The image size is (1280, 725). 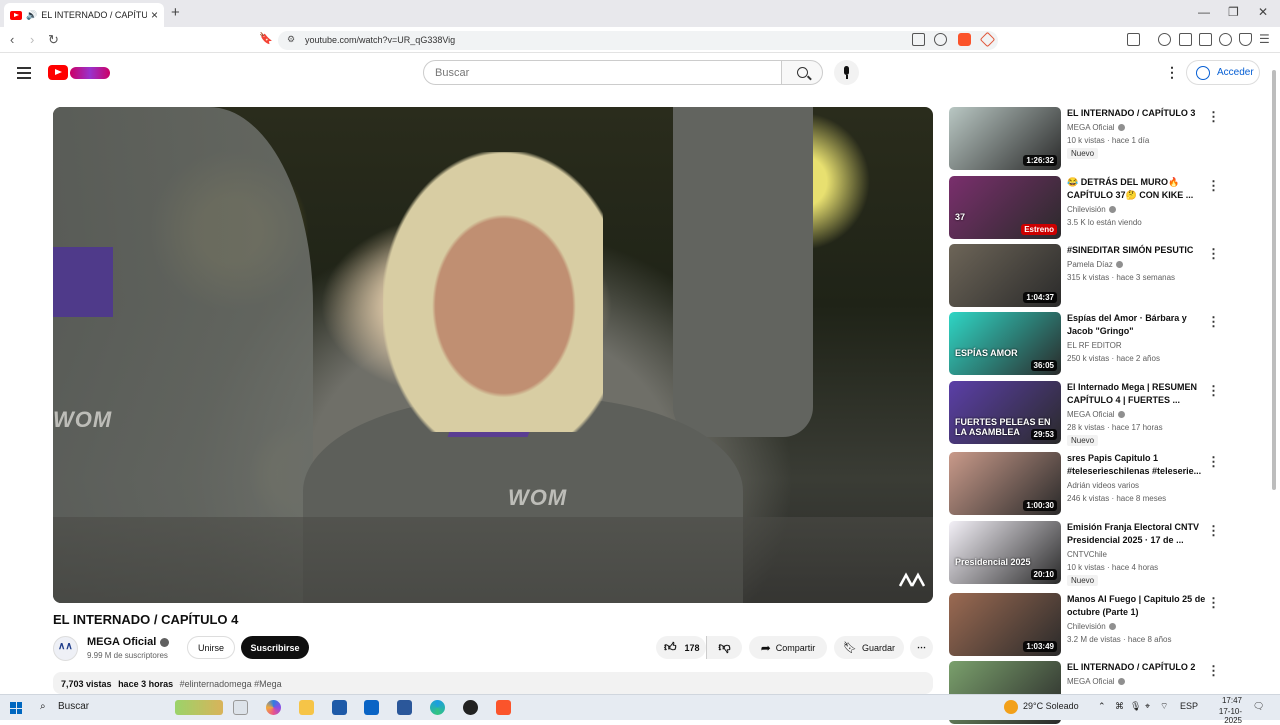 What do you see at coordinates (1005, 624) in the screenshot?
I see `recommendation-thumbnail: 1:03:49` at bounding box center [1005, 624].